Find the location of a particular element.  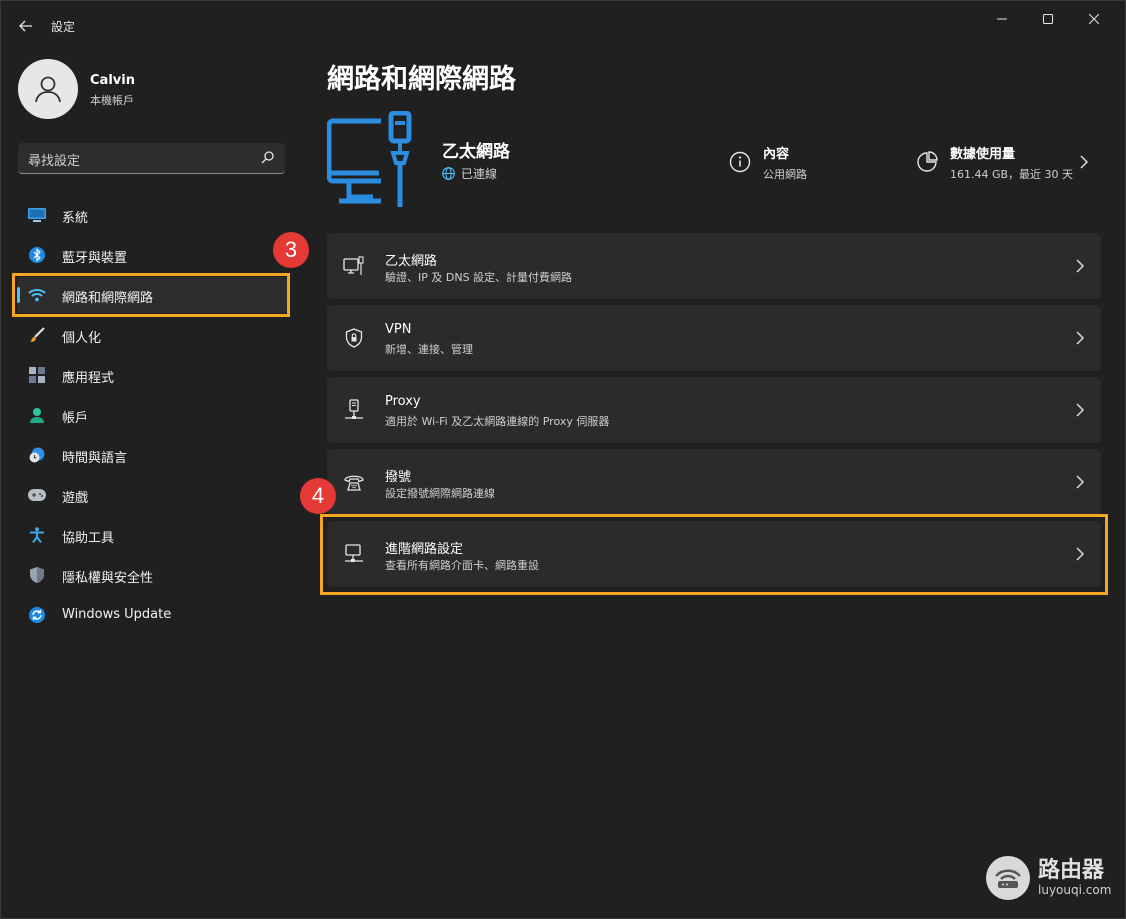

data-usage-subtitle: 161.44 GB，最近 30 天 is located at coordinates (1012, 174).